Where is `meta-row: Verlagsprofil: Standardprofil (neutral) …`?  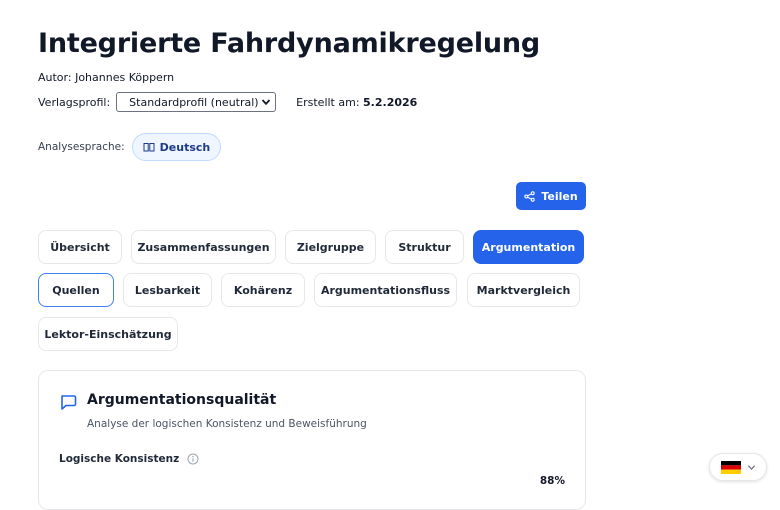
meta-row: Verlagsprofil: Standardprofil (neutral) … is located at coordinates (227, 102).